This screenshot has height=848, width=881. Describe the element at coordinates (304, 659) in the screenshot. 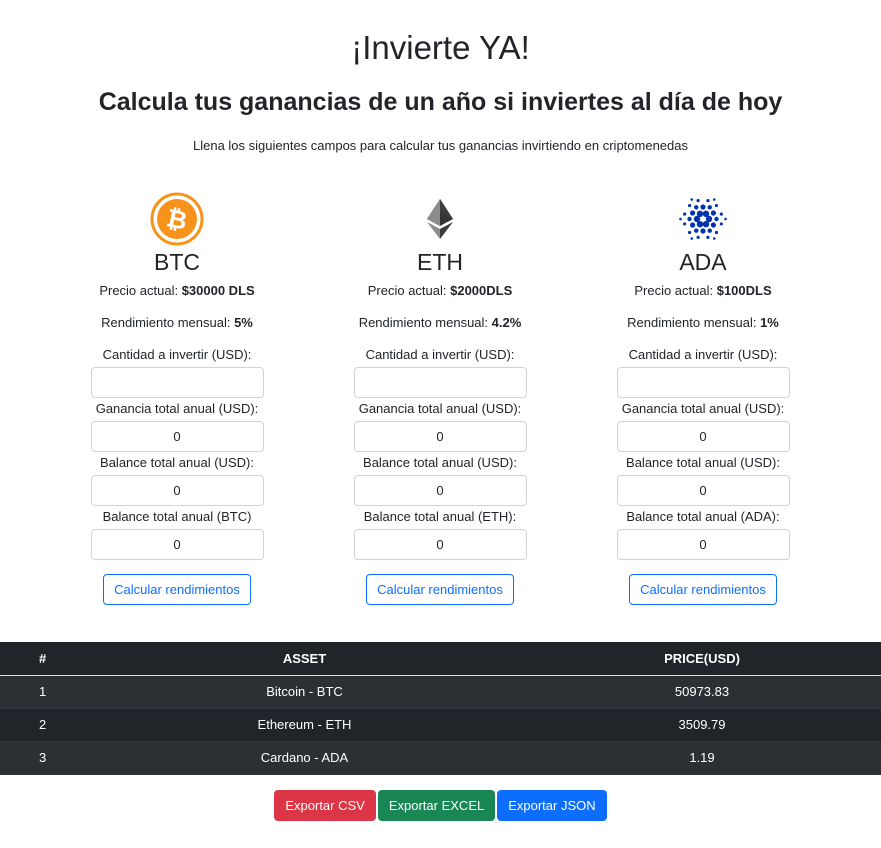

I see `column-header-asset: ASSET` at that location.